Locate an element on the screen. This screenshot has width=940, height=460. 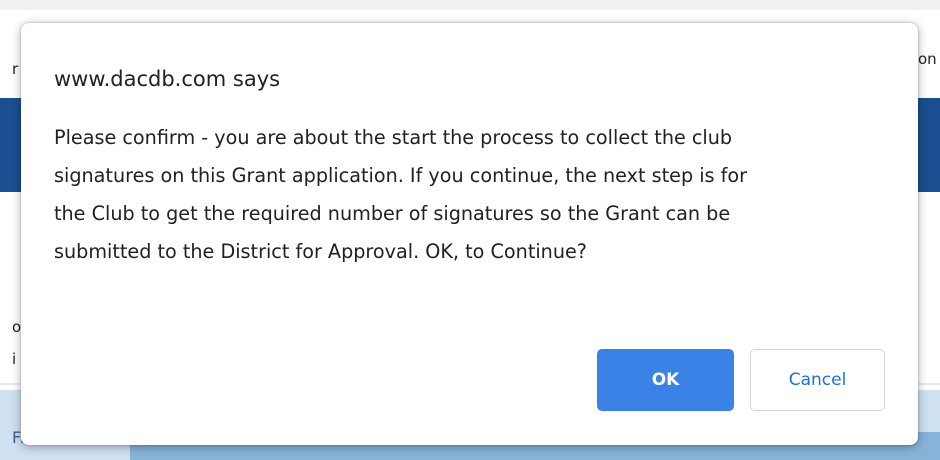
cancel-button: Cancel is located at coordinates (817, 380).